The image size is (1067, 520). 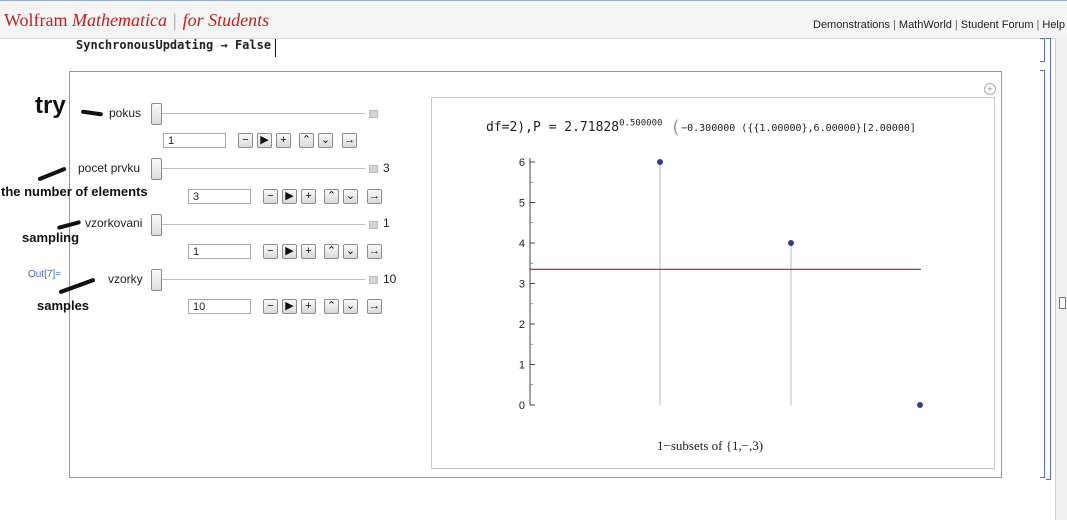 I want to click on annotation-try: try, so click(x=50, y=105).